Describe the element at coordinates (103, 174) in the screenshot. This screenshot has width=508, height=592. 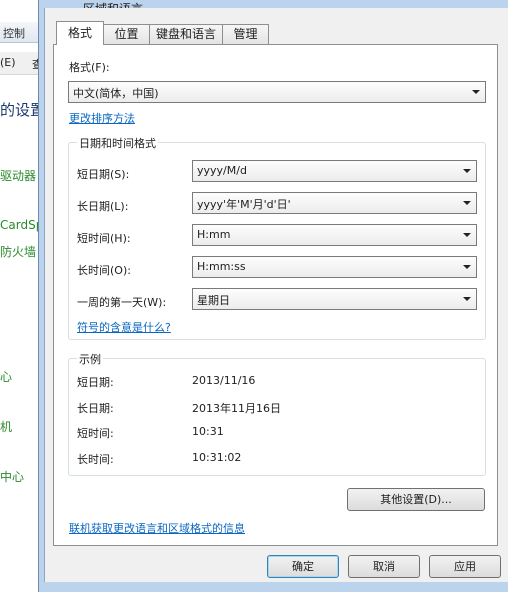
I see `short-date-label: 短日期(S):` at that location.